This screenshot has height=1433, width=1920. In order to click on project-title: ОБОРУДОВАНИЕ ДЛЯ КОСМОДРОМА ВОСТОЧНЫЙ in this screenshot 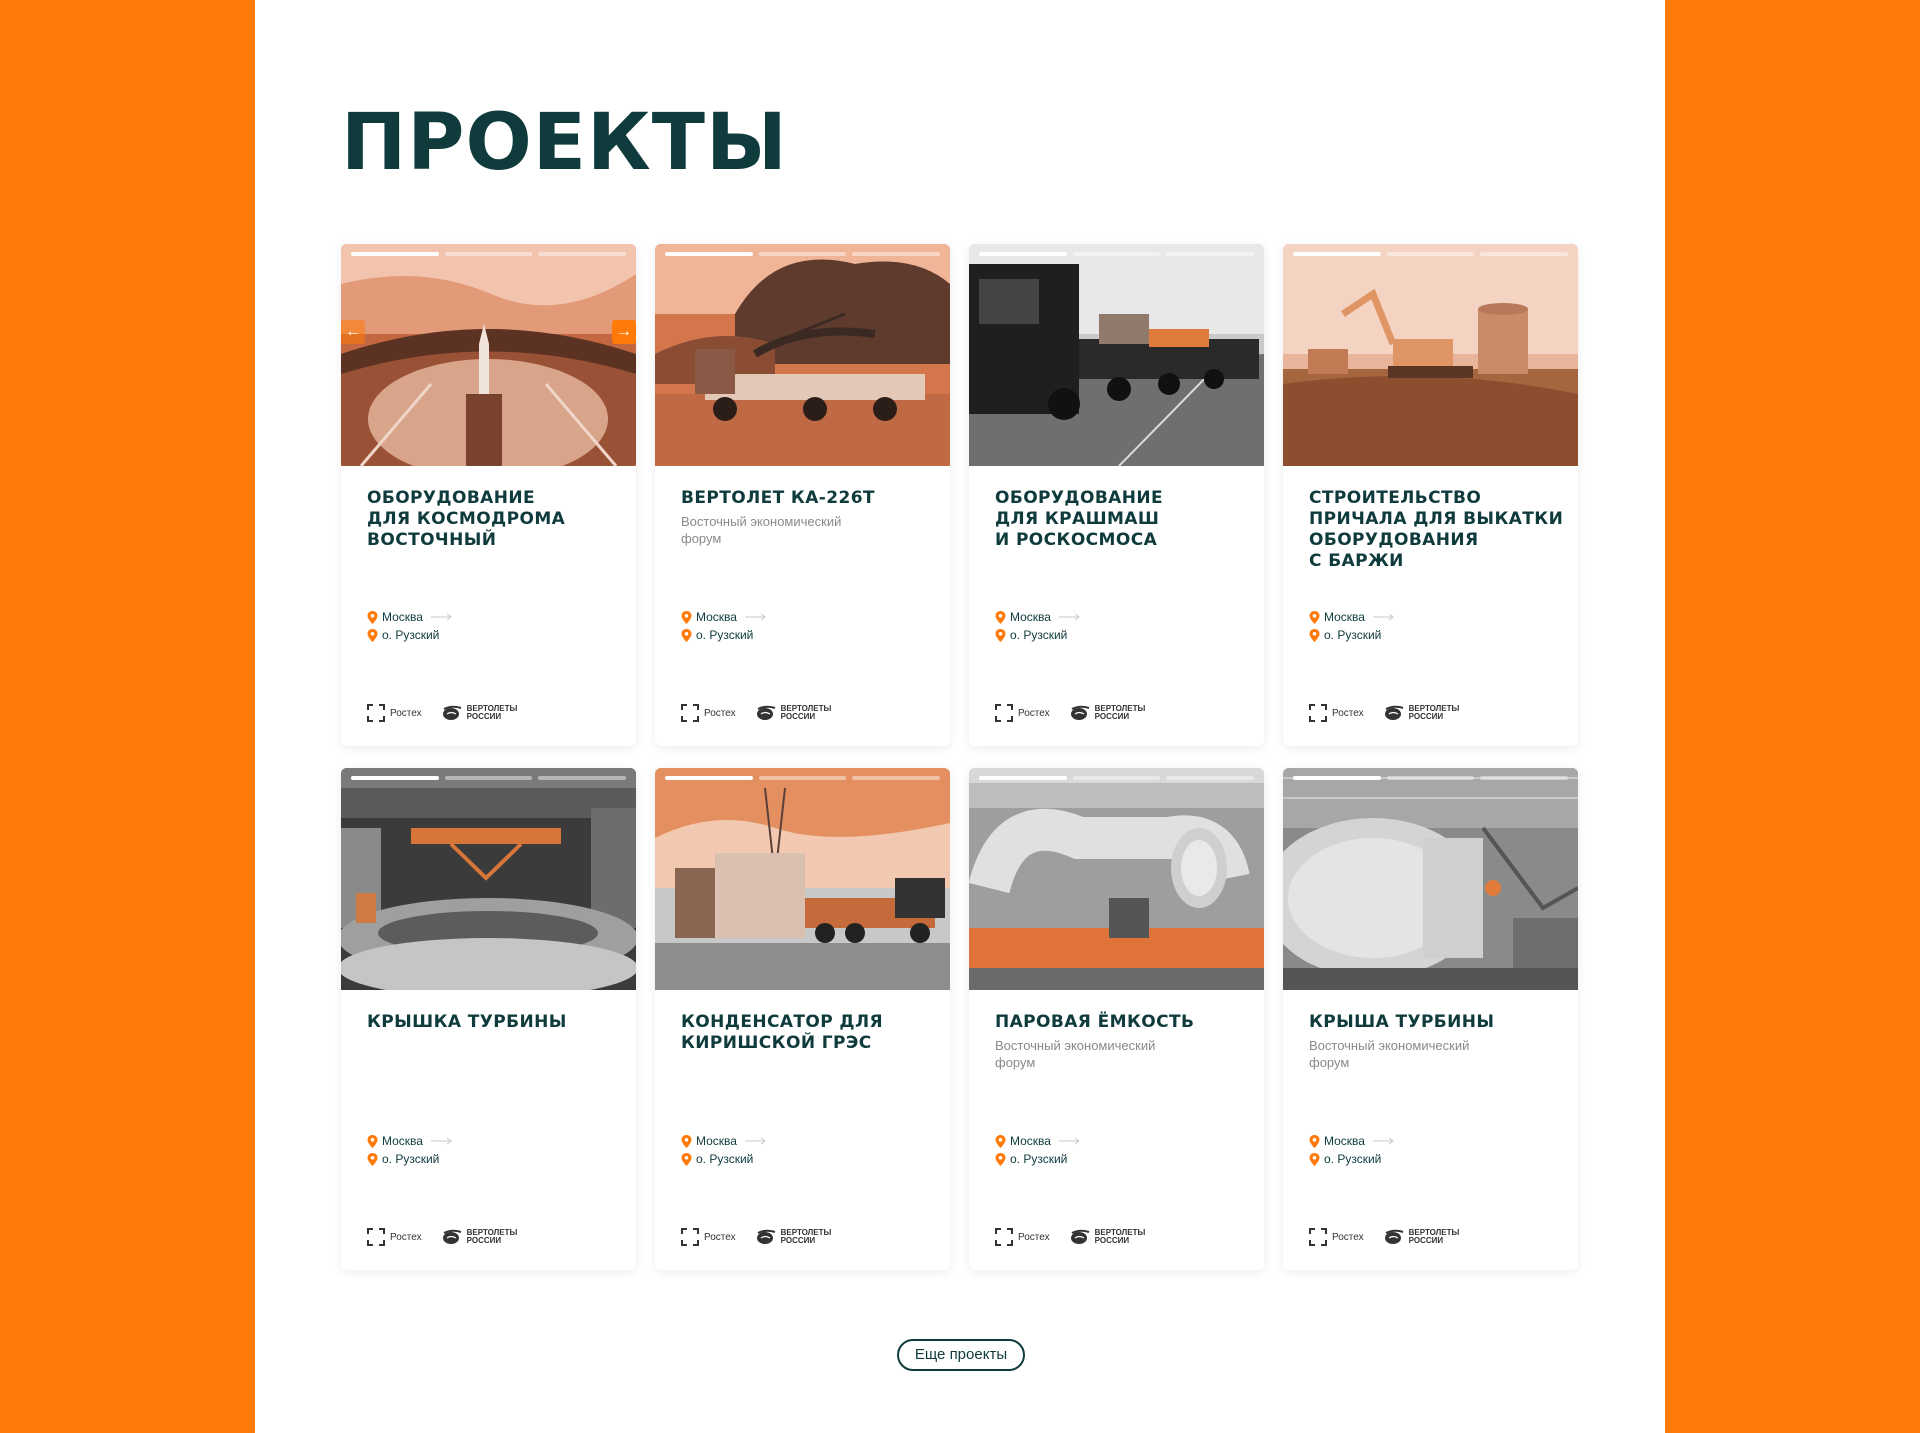, I will do `click(494, 519)`.